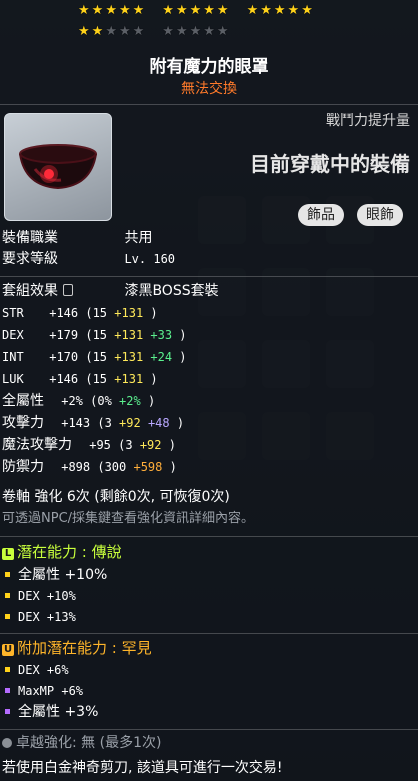  I want to click on stat-total: +95, so click(100, 445).